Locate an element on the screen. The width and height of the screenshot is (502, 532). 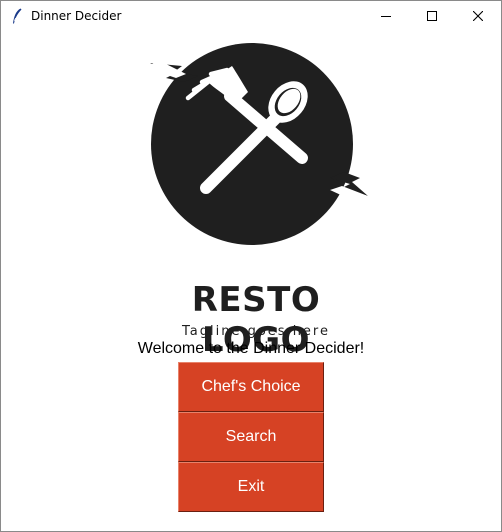
welcome-label: Welcome to the Dinner Decider! is located at coordinates (251, 348).